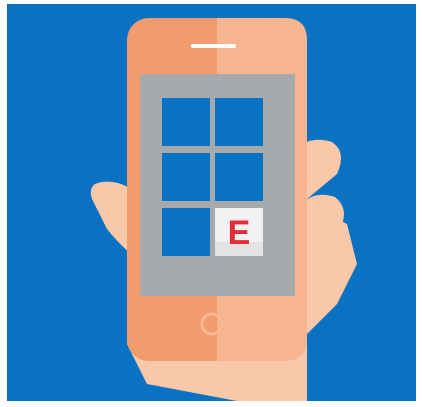 This screenshot has width=422, height=407. I want to click on e-app-icon: E, so click(239, 232).